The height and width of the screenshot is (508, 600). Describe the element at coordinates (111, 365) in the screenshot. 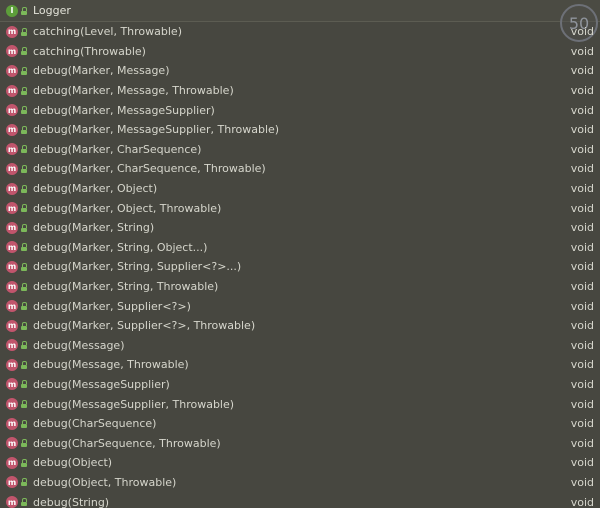

I see `method-signature: debug(Message, Throwable)` at that location.